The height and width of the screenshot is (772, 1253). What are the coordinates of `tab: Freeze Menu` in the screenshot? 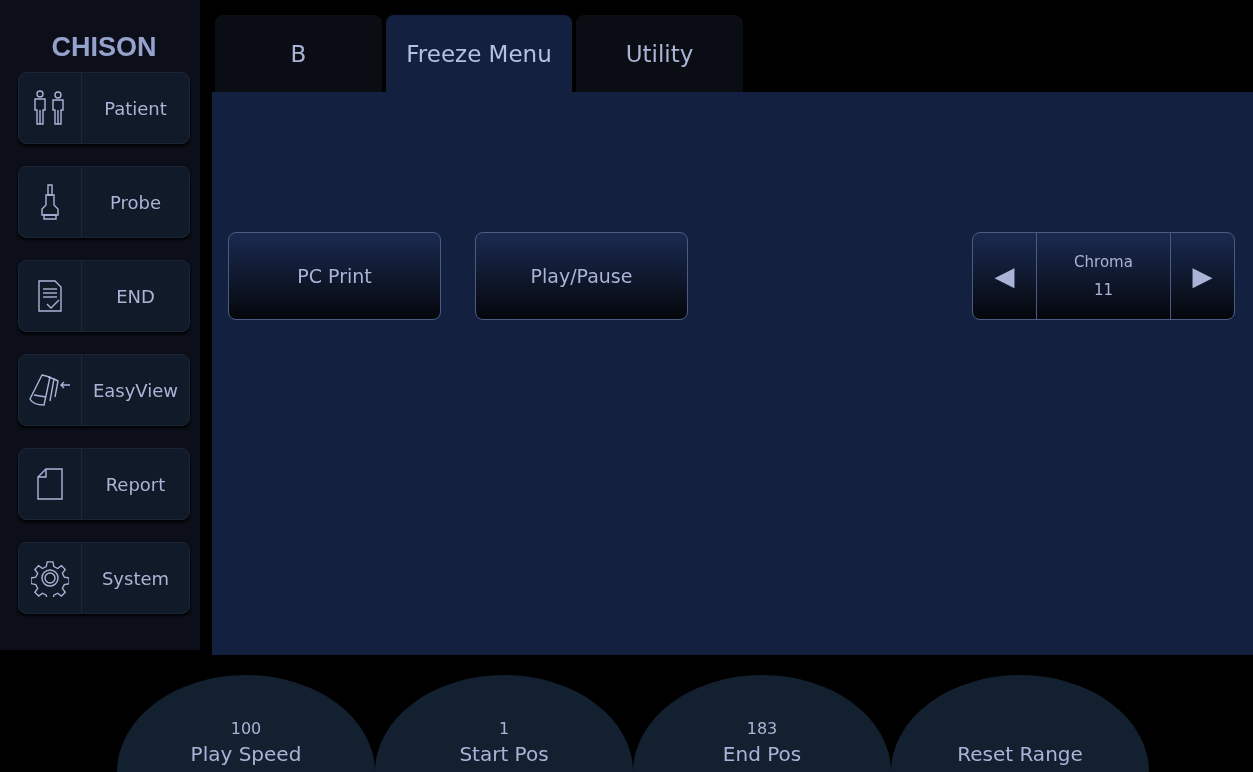 It's located at (479, 53).